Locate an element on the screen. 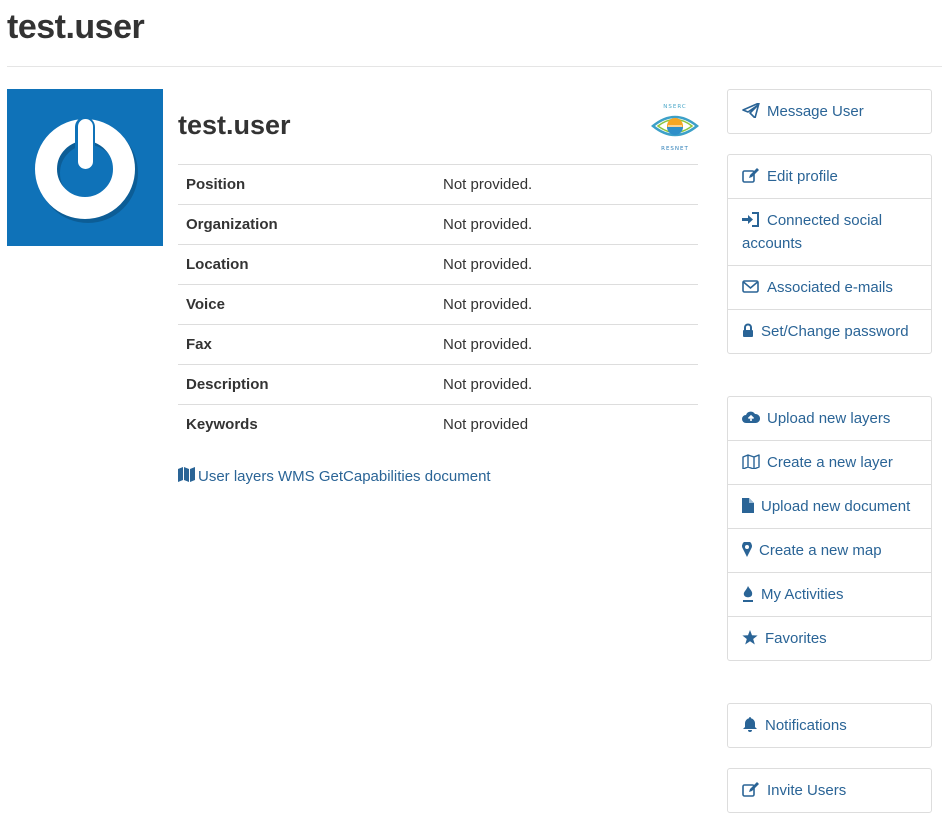 This screenshot has height=821, width=942. my-activities-button: My Activities is located at coordinates (829, 594).